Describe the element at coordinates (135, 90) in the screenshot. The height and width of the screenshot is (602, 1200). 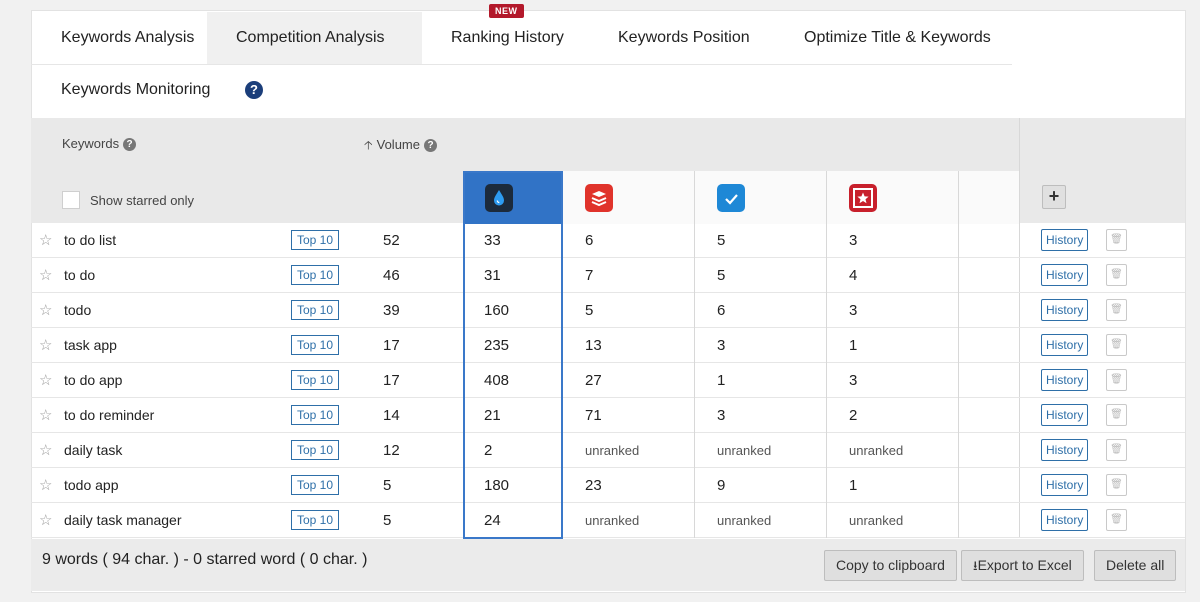
I see `tab-keywords-monitoring: Keywords Monitoring` at that location.